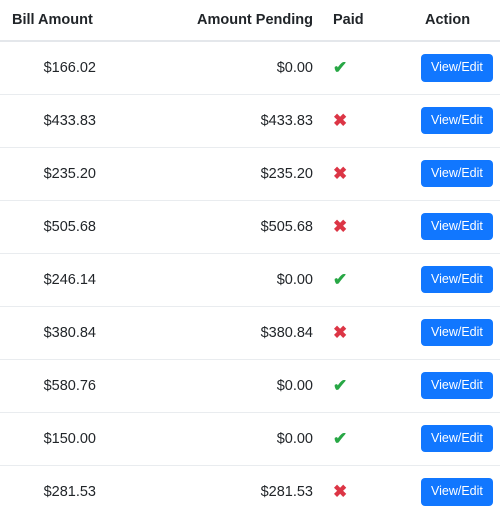 The height and width of the screenshot is (512, 500). Describe the element at coordinates (238, 121) in the screenshot. I see `cell-amount-pending: $433.83` at that location.